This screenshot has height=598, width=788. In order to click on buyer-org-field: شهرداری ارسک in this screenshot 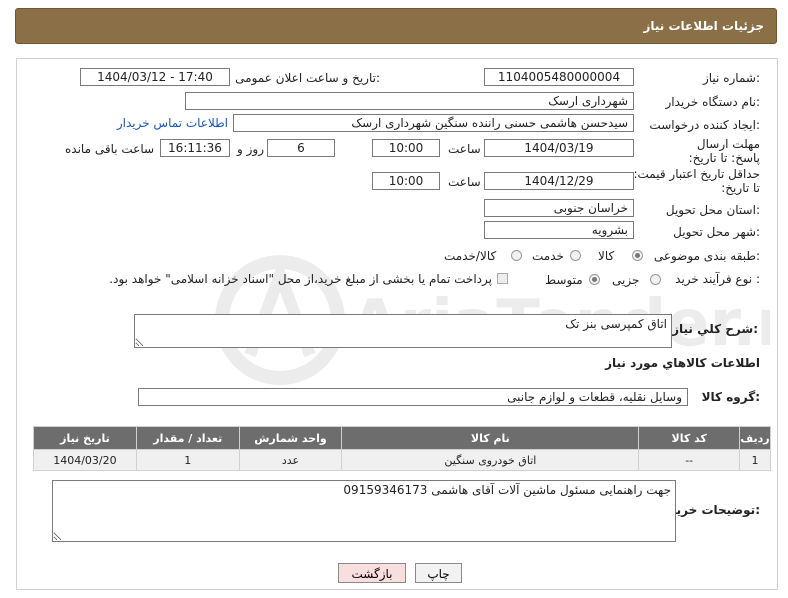, I will do `click(409, 101)`.